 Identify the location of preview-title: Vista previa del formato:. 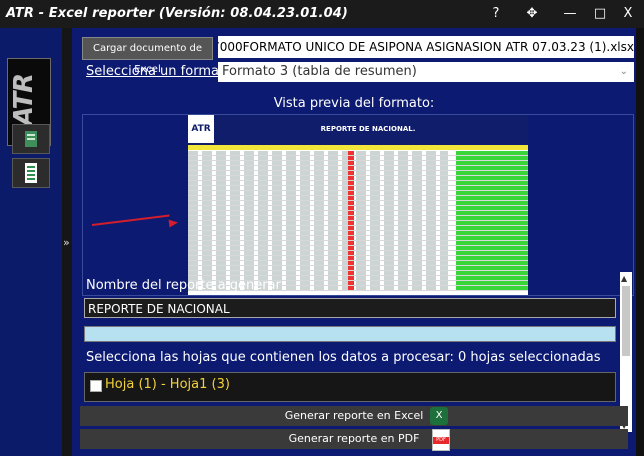
(354, 103).